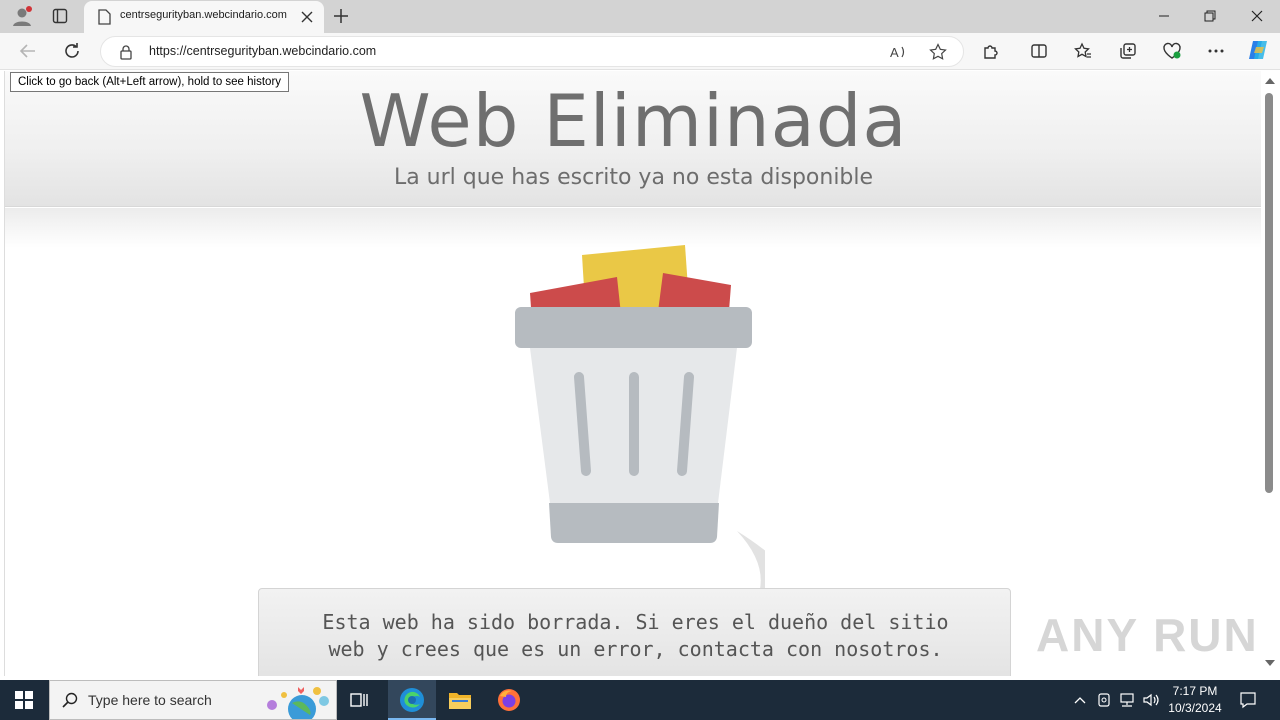  I want to click on clock-date: 10/3/2024, so click(1195, 708).